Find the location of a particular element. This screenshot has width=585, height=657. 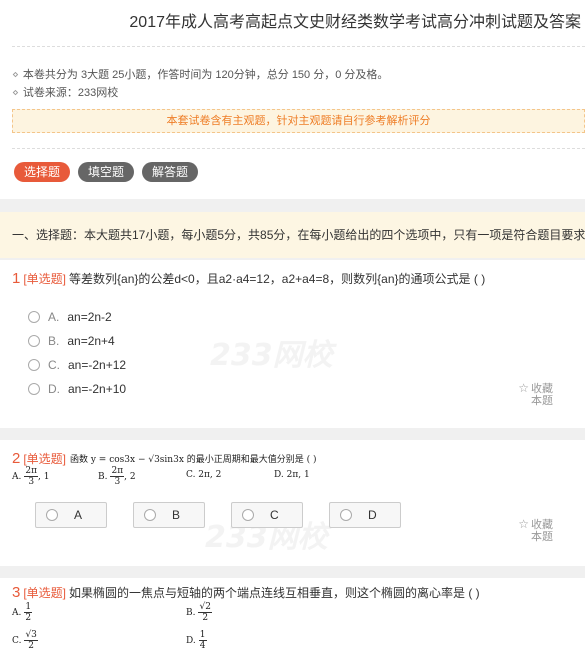

fraction: 14 is located at coordinates (202, 640).